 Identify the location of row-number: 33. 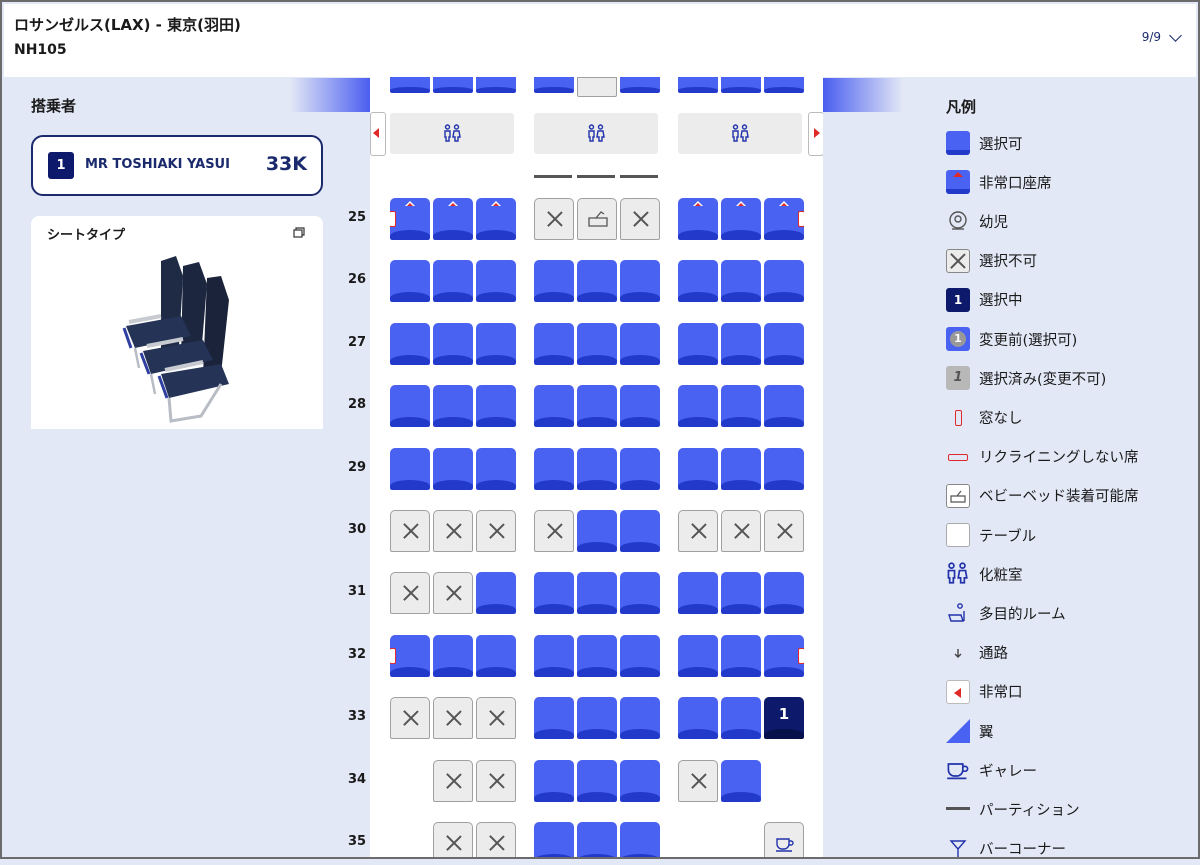
(357, 717).